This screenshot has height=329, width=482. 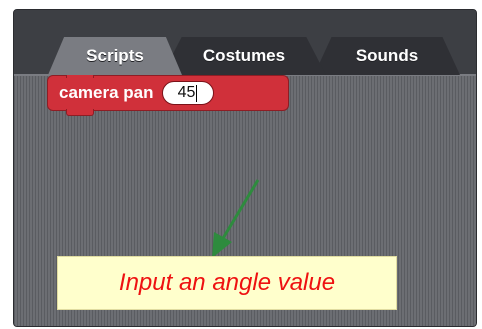 I want to click on tab-sounds-label: Sounds, so click(x=387, y=55).